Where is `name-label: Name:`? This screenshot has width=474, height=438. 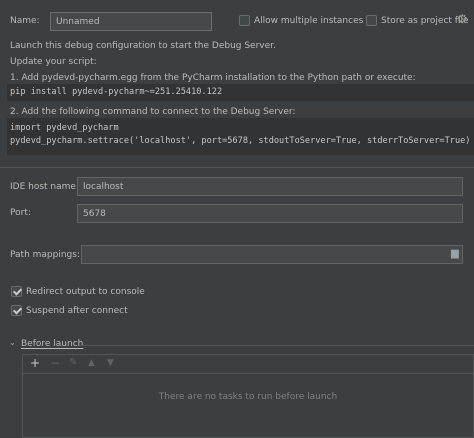
name-label: Name: is located at coordinates (25, 21).